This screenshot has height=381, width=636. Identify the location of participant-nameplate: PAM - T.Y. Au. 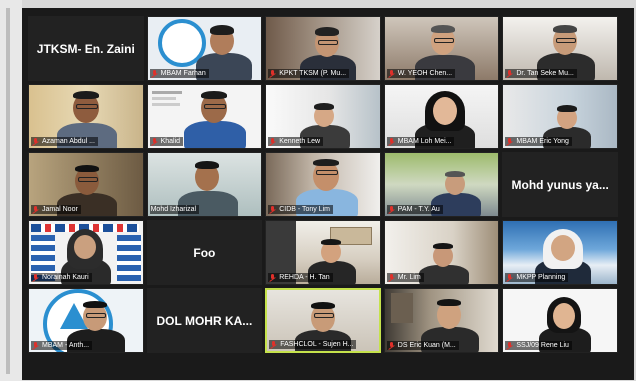
(414, 209).